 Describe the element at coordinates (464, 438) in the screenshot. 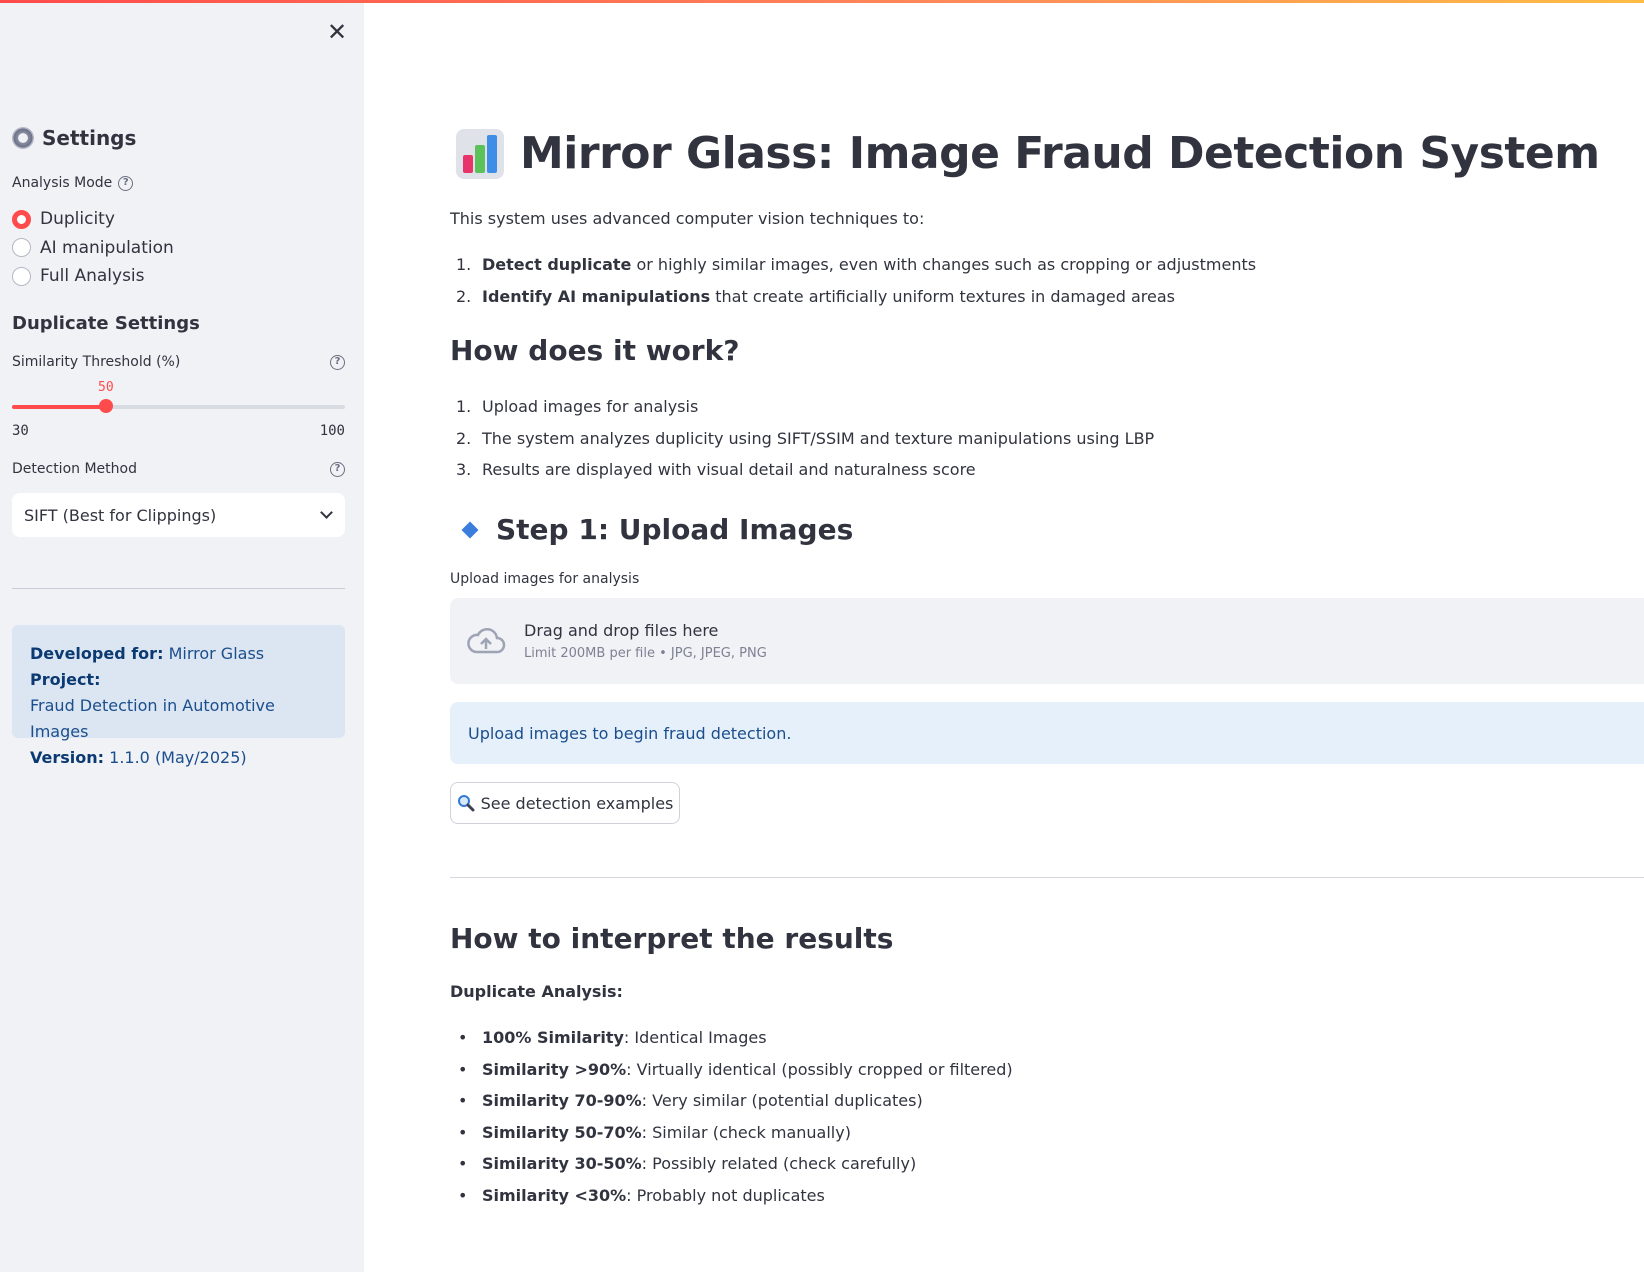

I see `list-number: 2.` at that location.